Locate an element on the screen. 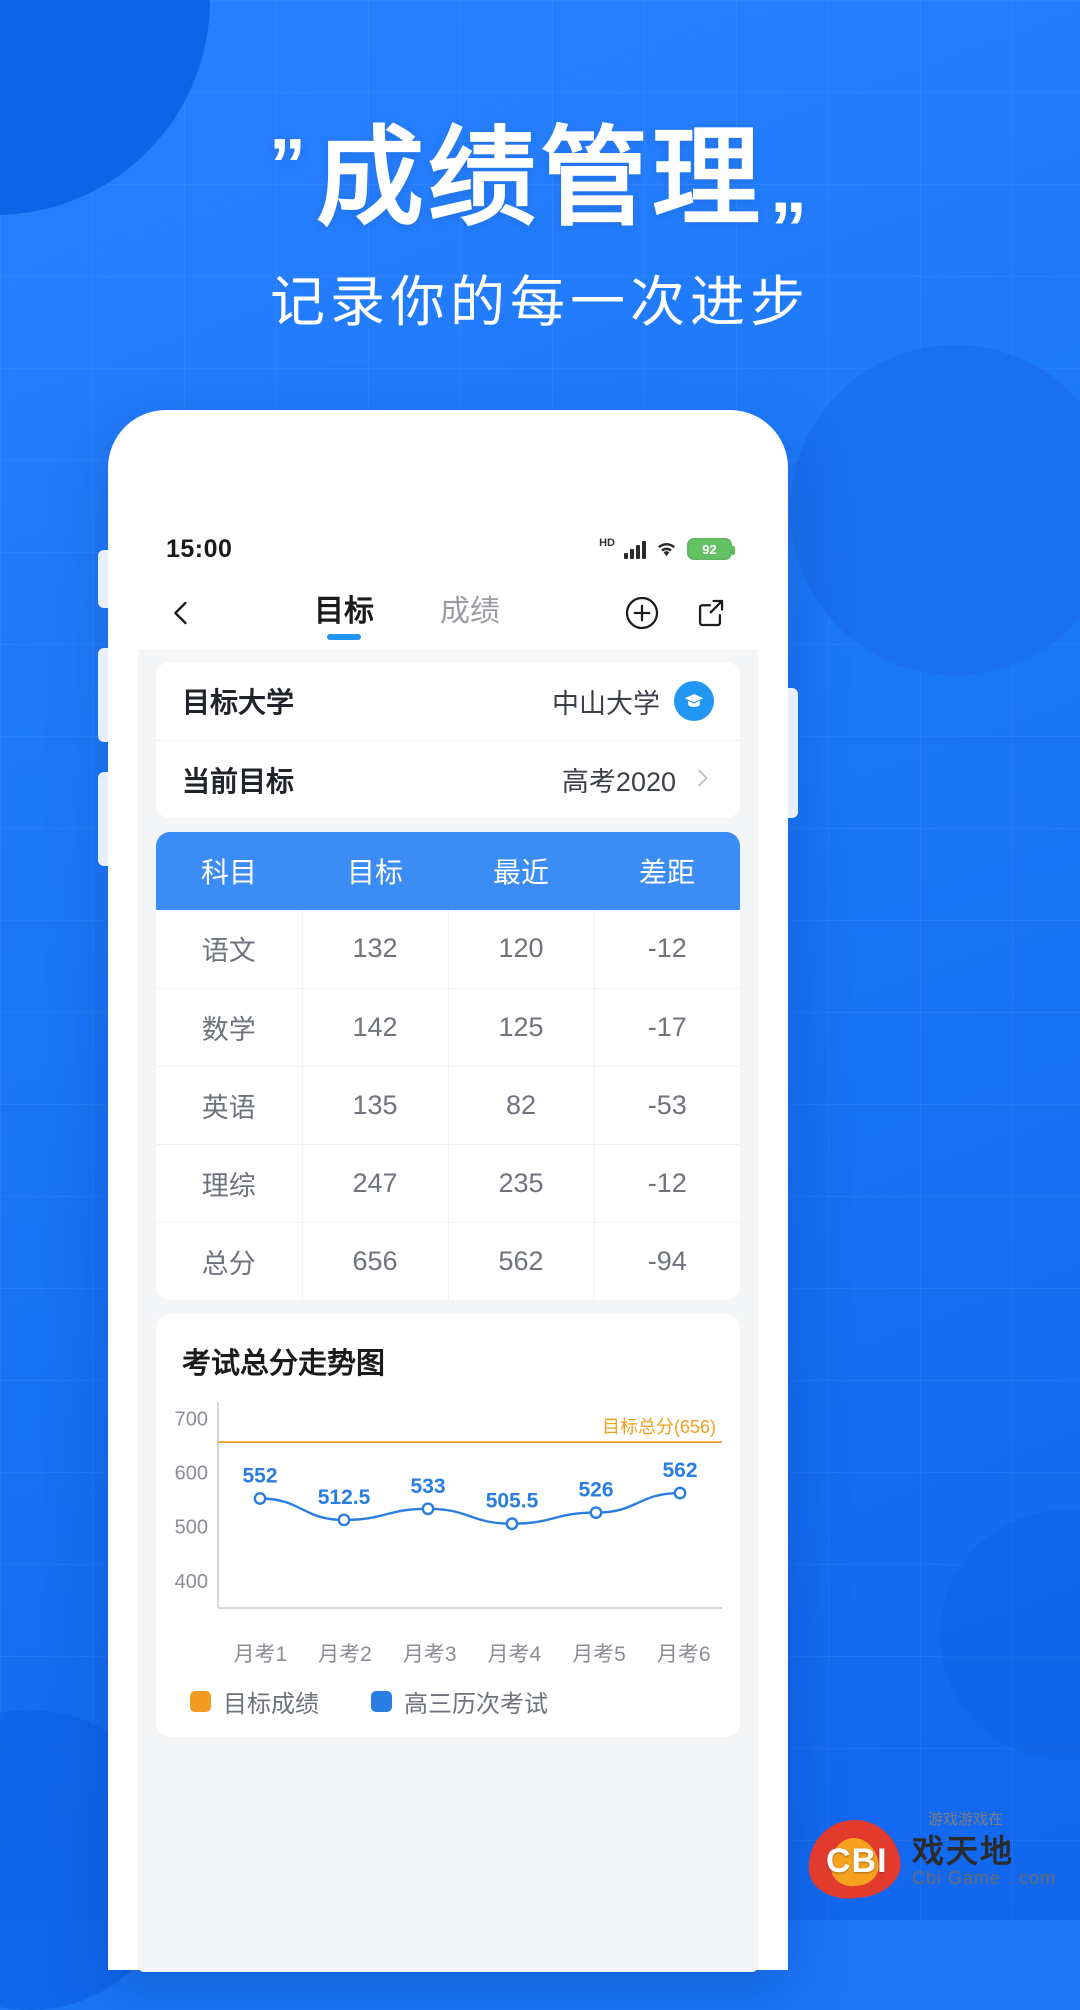 The width and height of the screenshot is (1080, 2010). goal-value-wrap: 中山大学 is located at coordinates (633, 701).